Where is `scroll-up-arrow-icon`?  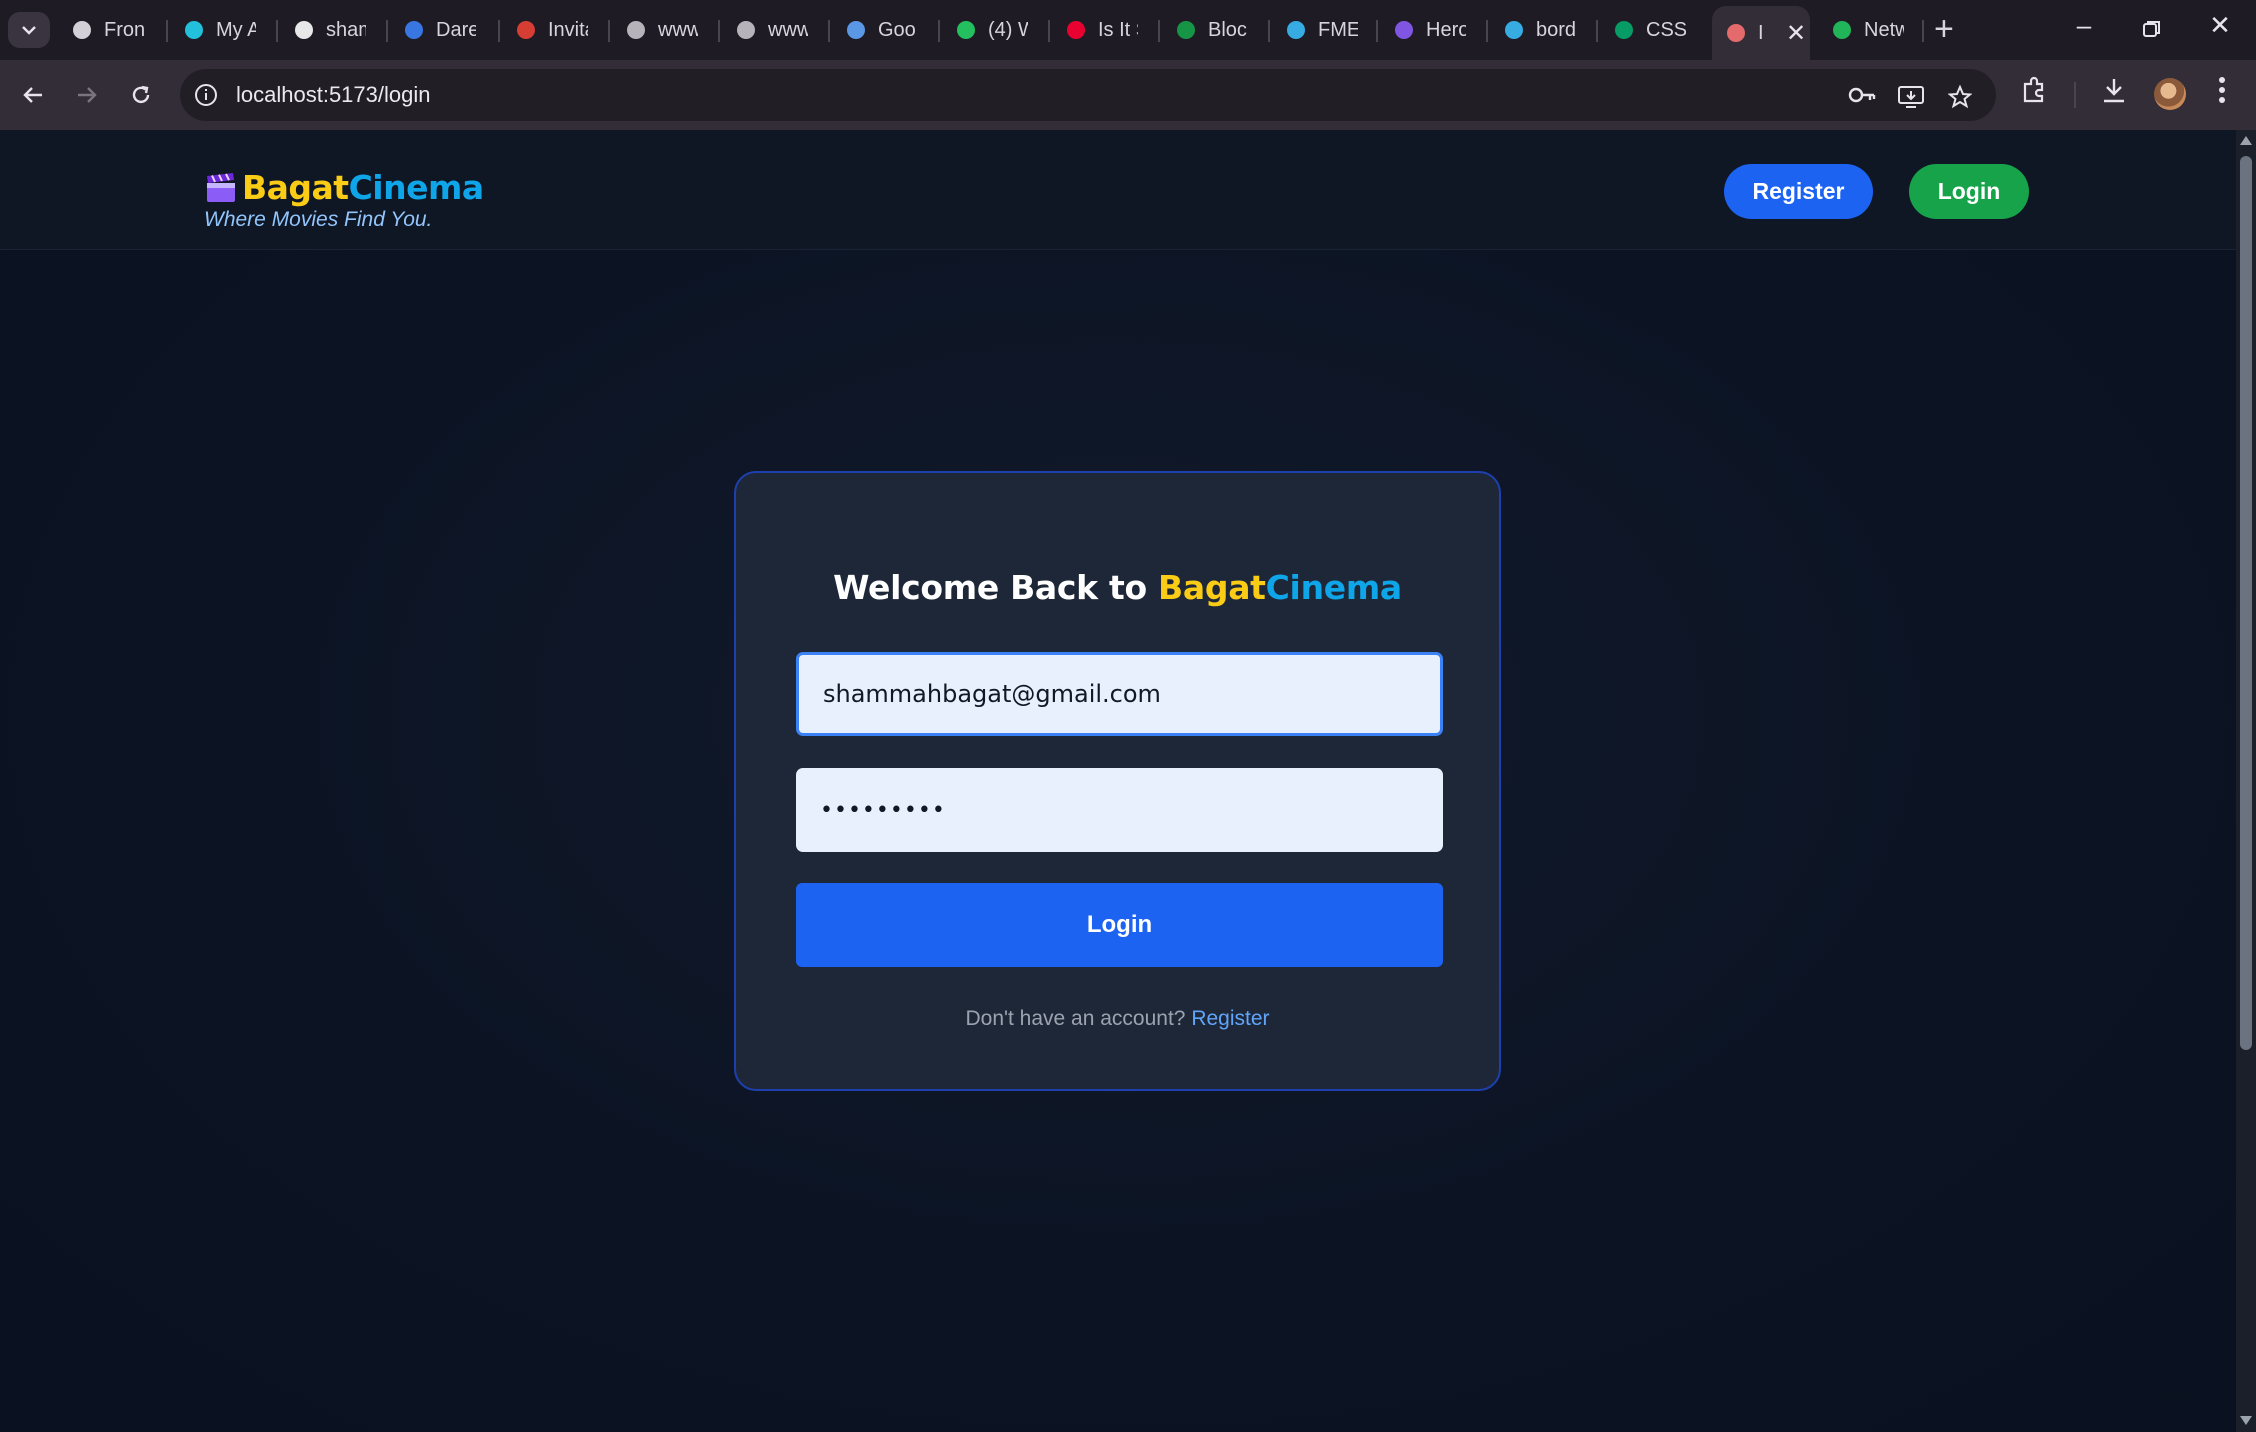
scroll-up-arrow-icon is located at coordinates (2246, 140).